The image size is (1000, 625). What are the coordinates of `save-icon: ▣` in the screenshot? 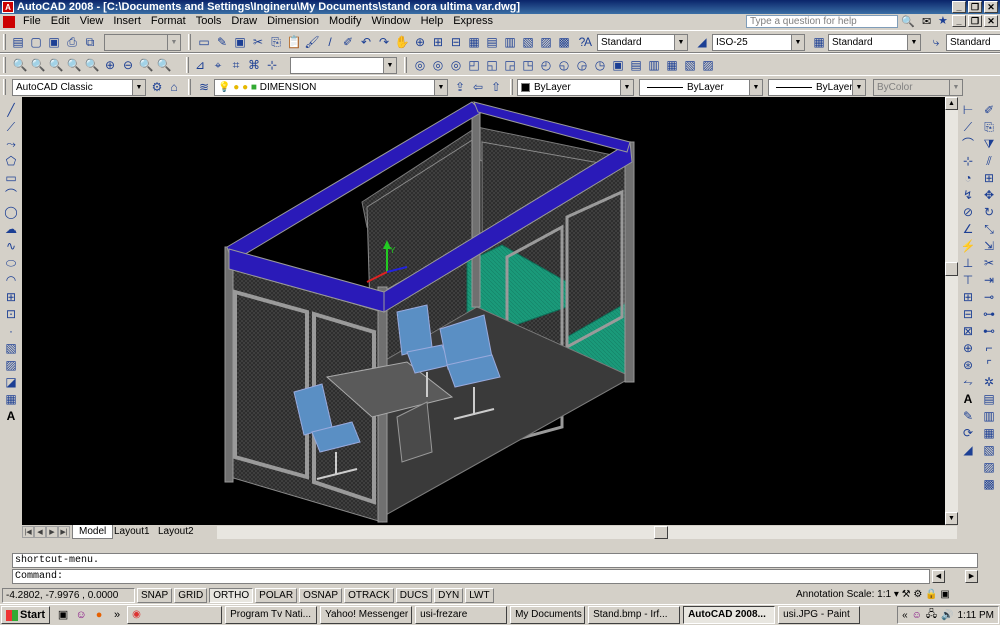 It's located at (54, 42).